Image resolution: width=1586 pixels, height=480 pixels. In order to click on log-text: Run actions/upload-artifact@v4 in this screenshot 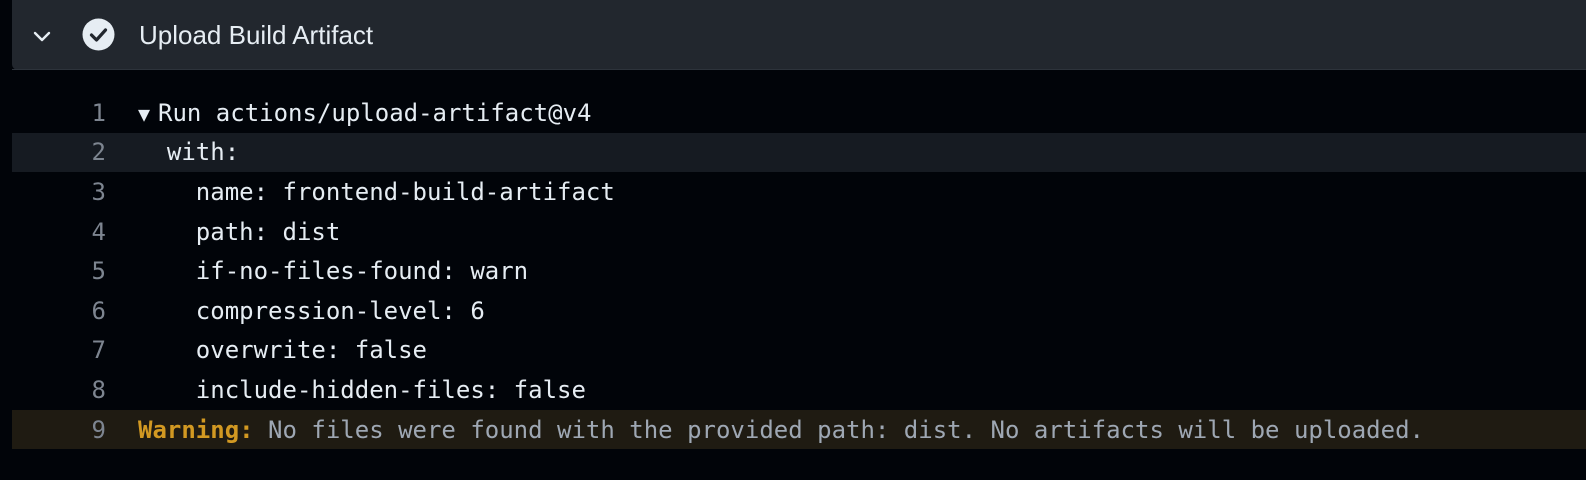, I will do `click(375, 112)`.